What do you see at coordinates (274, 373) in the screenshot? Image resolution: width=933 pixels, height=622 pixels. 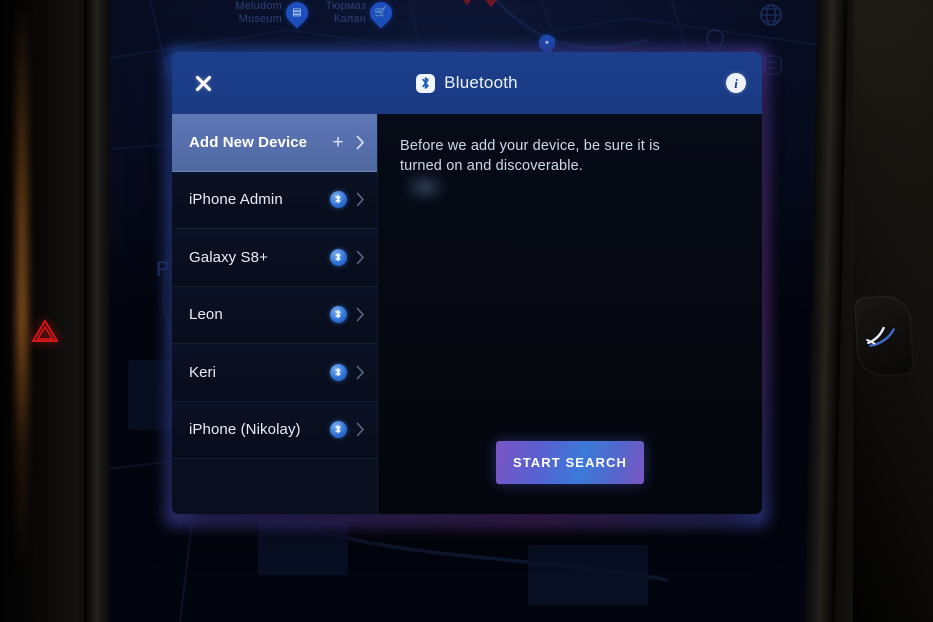 I see `device-row: Keri` at bounding box center [274, 373].